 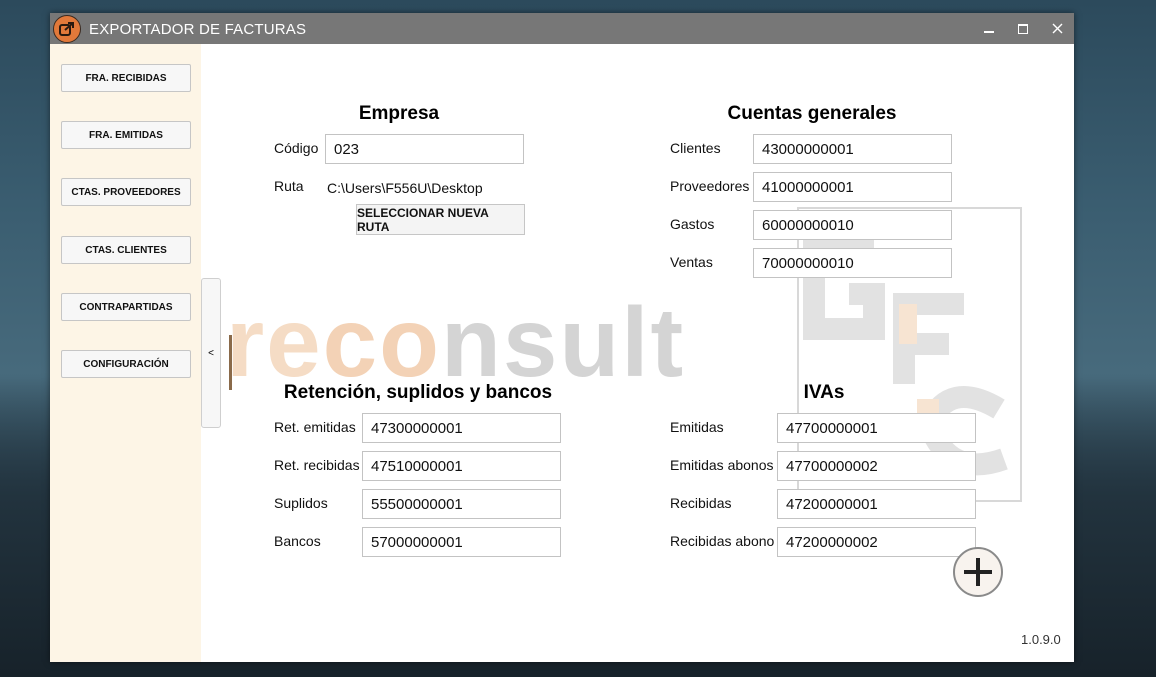 I want to click on version-label: 1.0.9.0, so click(x=1041, y=639).